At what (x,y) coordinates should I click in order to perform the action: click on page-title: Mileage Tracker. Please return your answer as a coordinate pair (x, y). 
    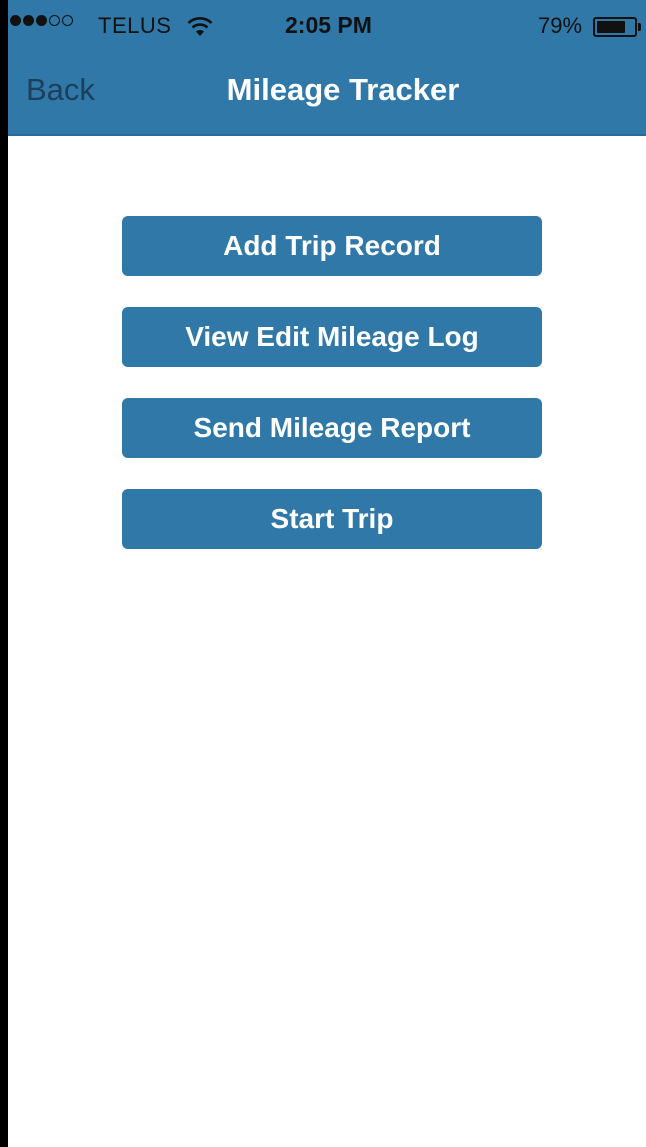
    Looking at the image, I should click on (343, 89).